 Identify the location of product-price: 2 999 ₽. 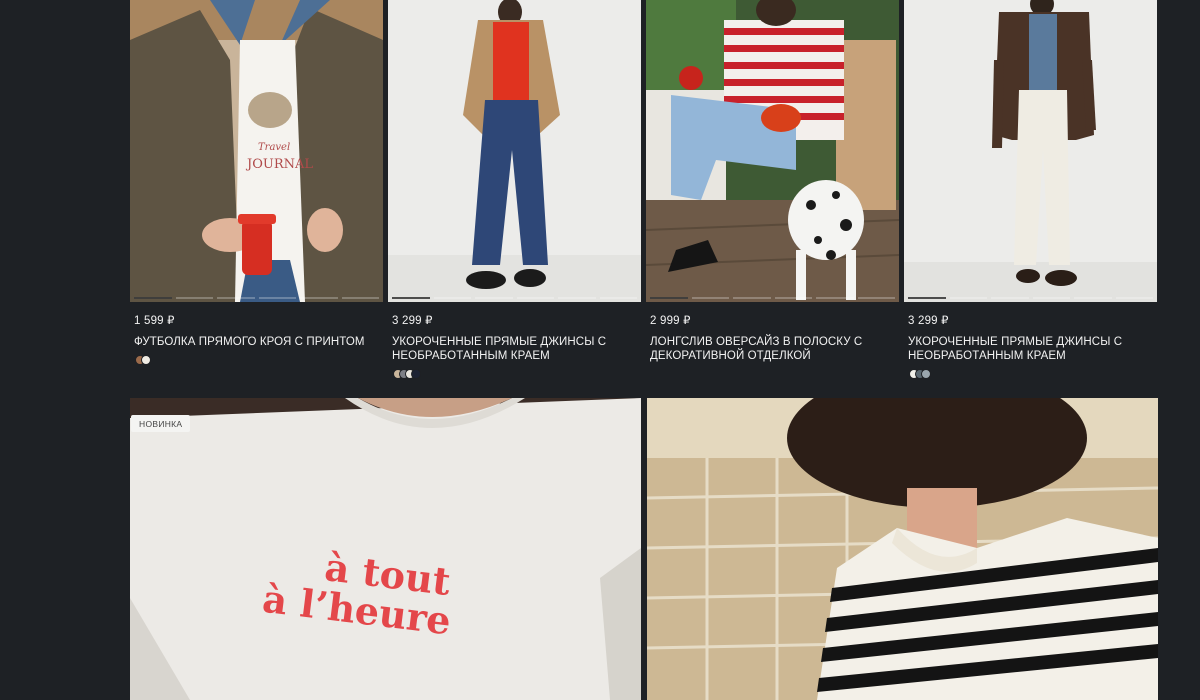
(670, 321).